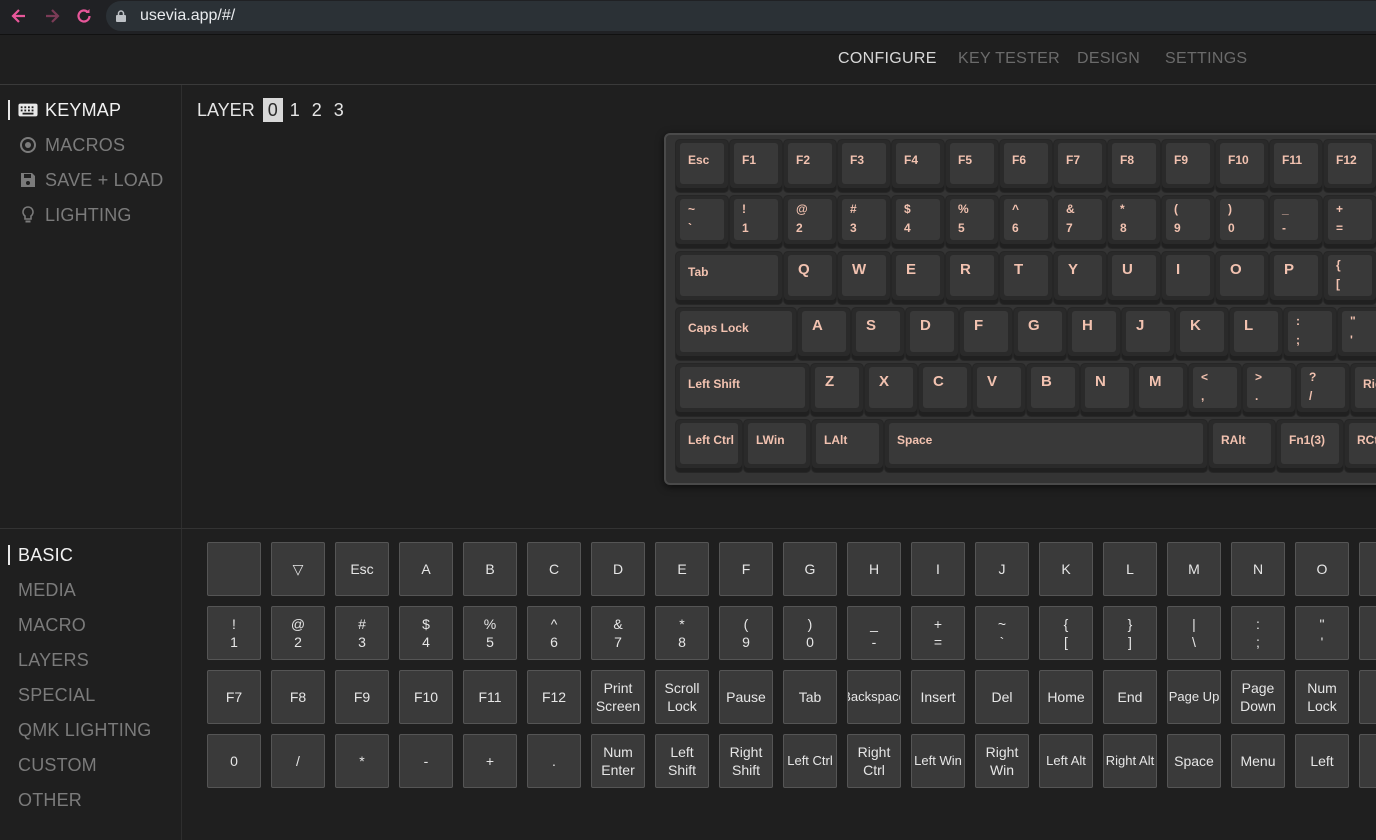 The width and height of the screenshot is (1376, 840). I want to click on keyboard-key: {[, so click(1350, 278).